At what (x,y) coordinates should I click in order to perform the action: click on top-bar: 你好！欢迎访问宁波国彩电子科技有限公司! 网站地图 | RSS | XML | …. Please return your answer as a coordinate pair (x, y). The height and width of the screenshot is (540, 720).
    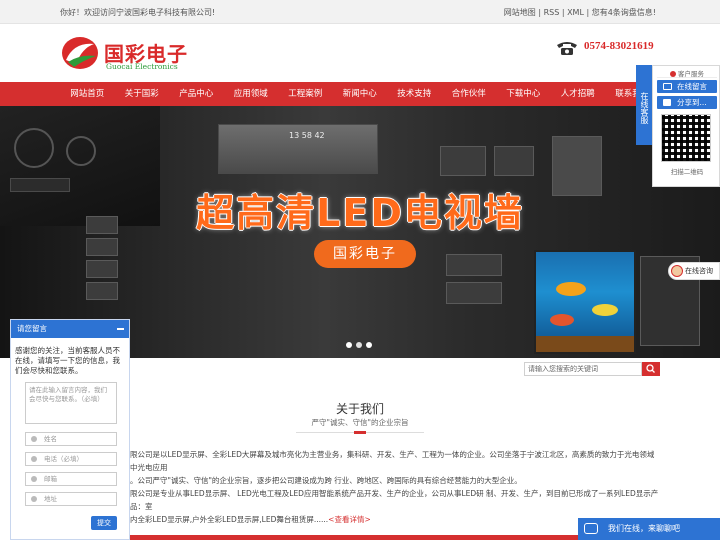
    Looking at the image, I should click on (360, 12).